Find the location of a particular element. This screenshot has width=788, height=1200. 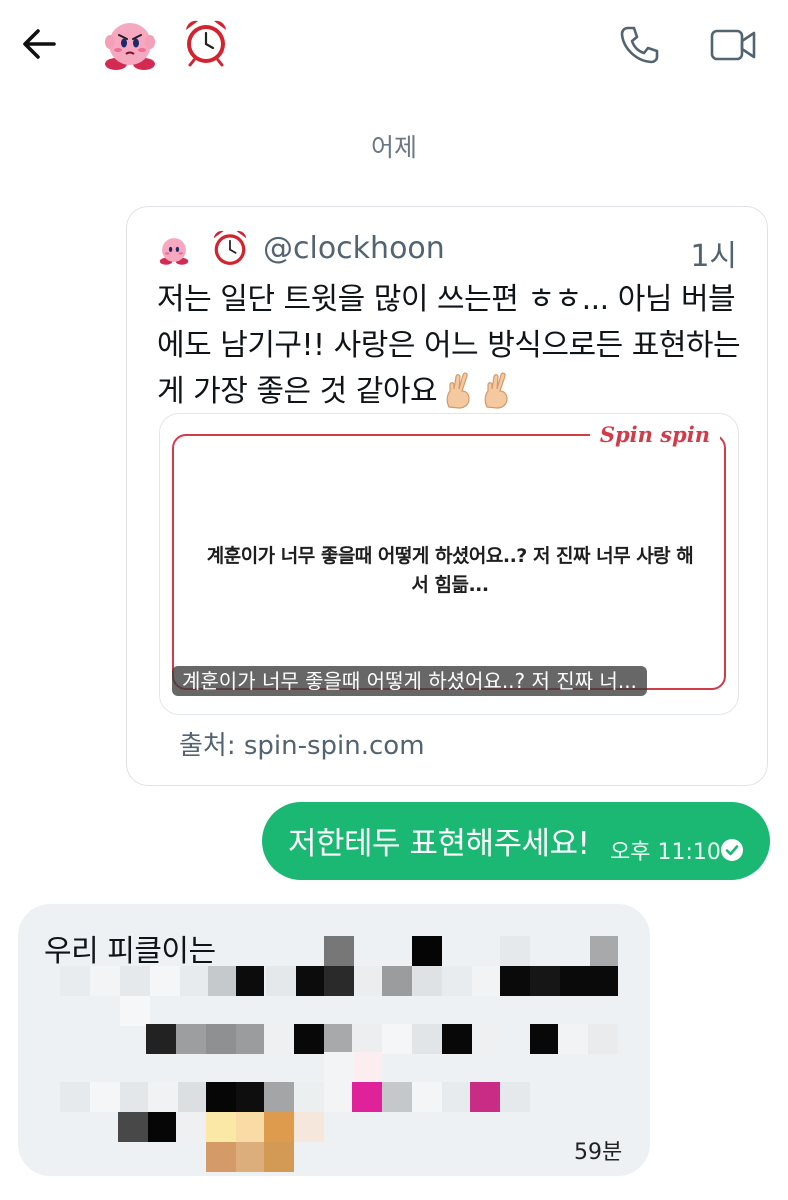

received-message-text: 우리 피클이는 is located at coordinates (130, 951).